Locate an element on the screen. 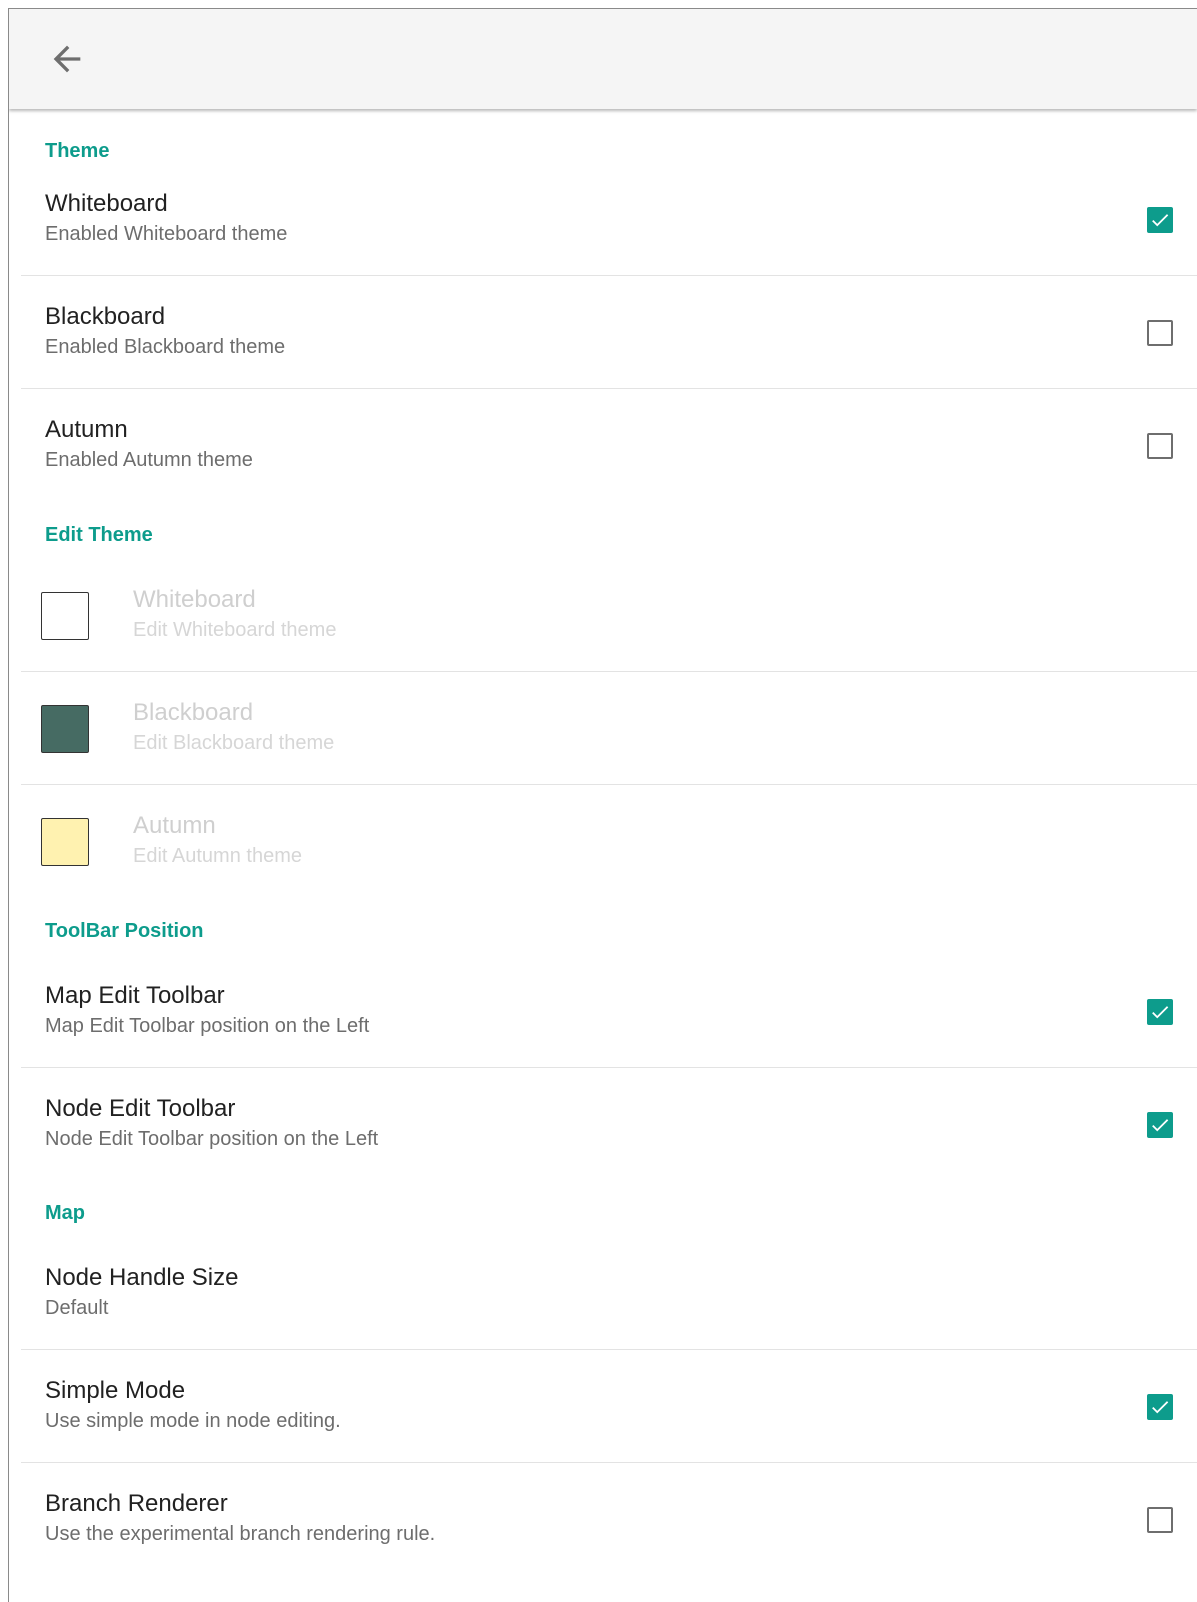 The width and height of the screenshot is (1197, 1602). section-header-map: Map is located at coordinates (65, 1213).